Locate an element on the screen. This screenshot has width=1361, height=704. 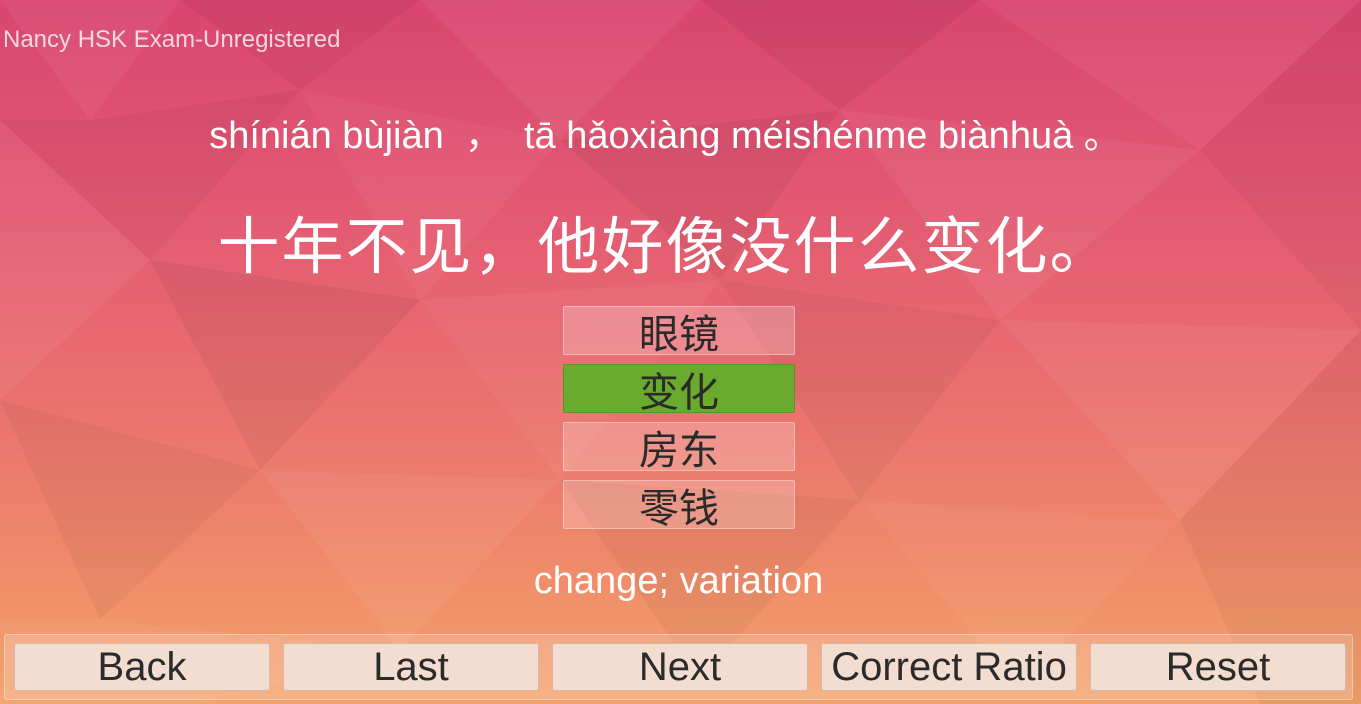
answer-choices: 眼镜 变化 房东 零钱 is located at coordinates (679, 422).